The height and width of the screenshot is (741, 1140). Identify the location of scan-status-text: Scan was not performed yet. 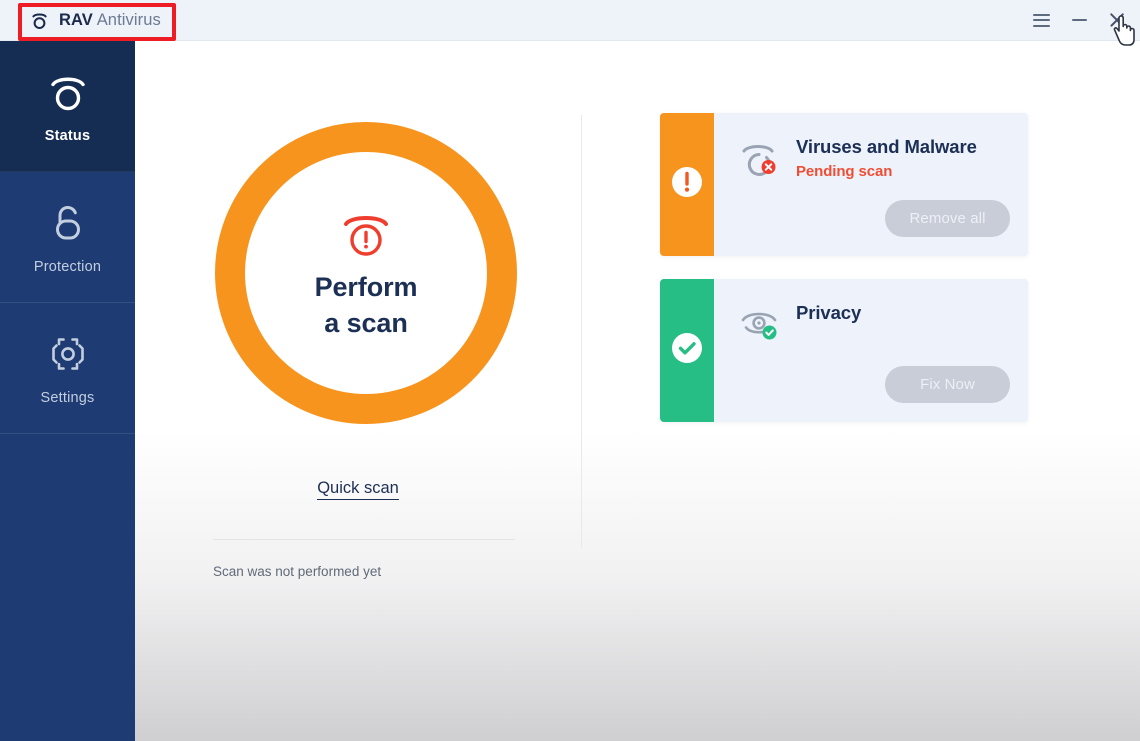
(297, 571).